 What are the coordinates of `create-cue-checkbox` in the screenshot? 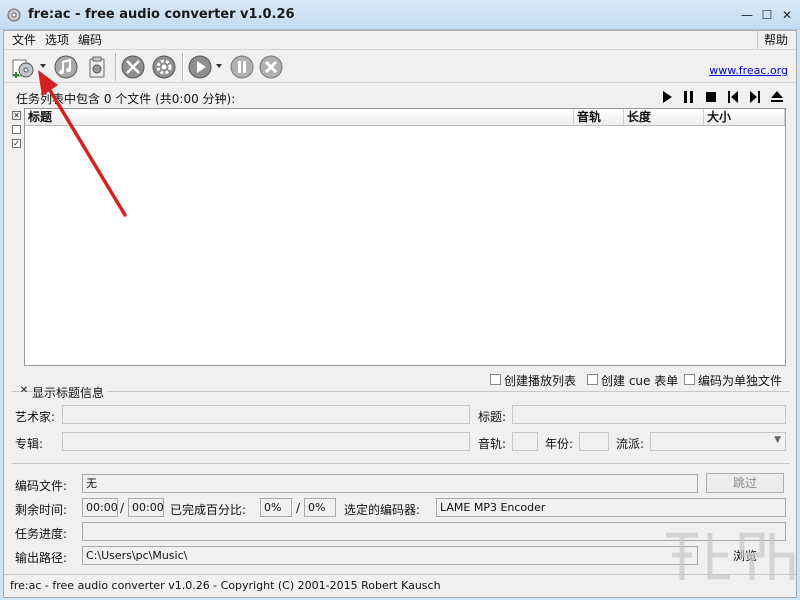 It's located at (592, 379).